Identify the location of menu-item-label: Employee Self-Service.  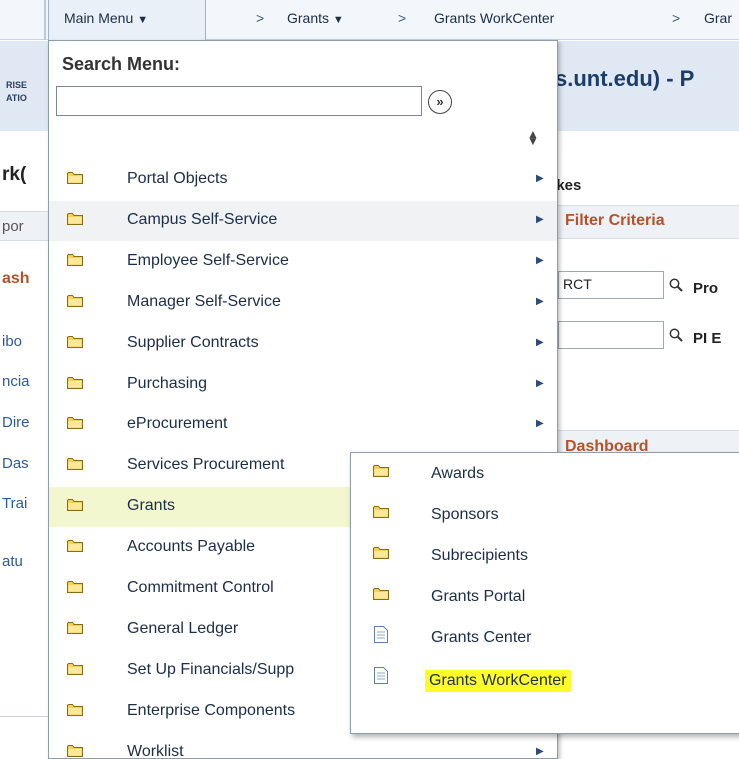
(208, 260).